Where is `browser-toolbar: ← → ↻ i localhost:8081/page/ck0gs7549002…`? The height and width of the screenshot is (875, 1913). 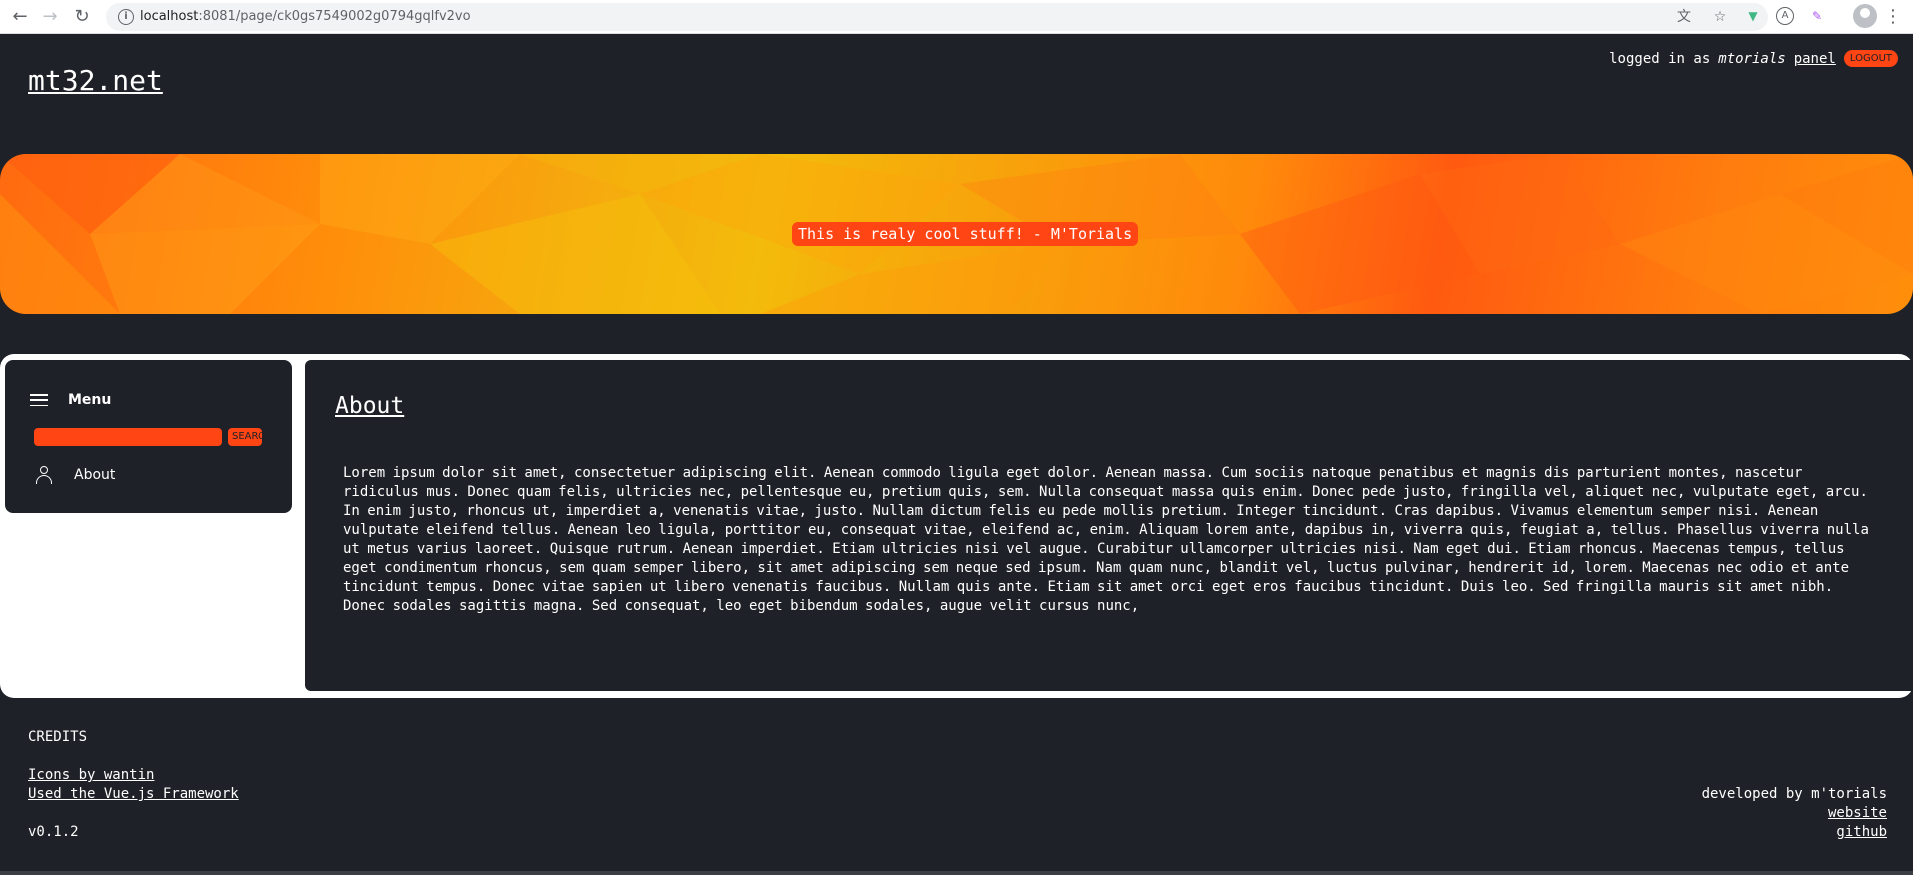 browser-toolbar: ← → ↻ i localhost:8081/page/ck0gs7549002… is located at coordinates (956, 17).